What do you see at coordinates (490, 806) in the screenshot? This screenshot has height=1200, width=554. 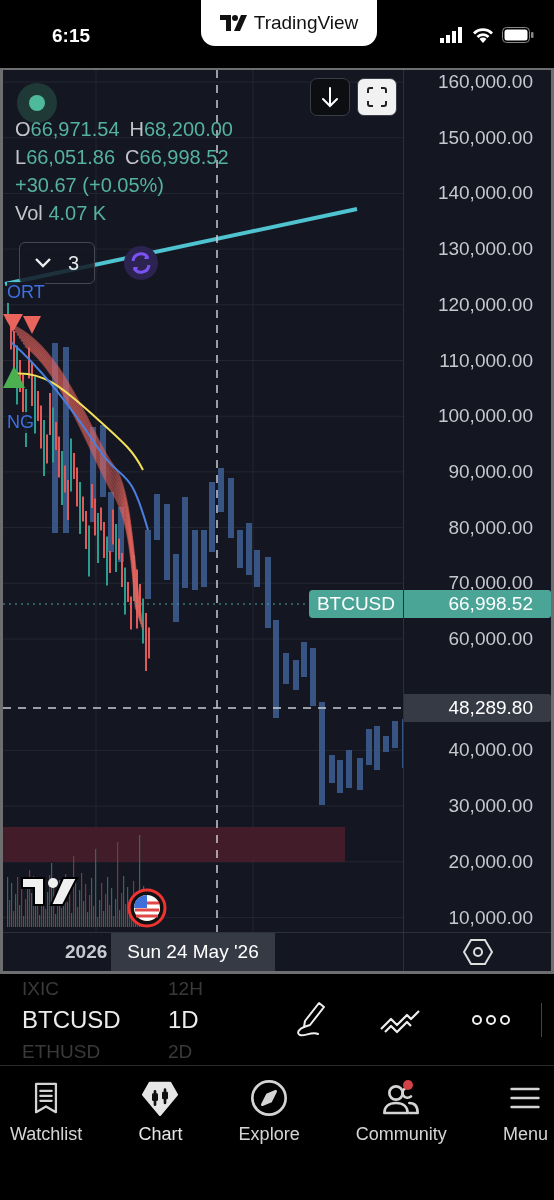 I see `price-axis-label: 30,000.00` at bounding box center [490, 806].